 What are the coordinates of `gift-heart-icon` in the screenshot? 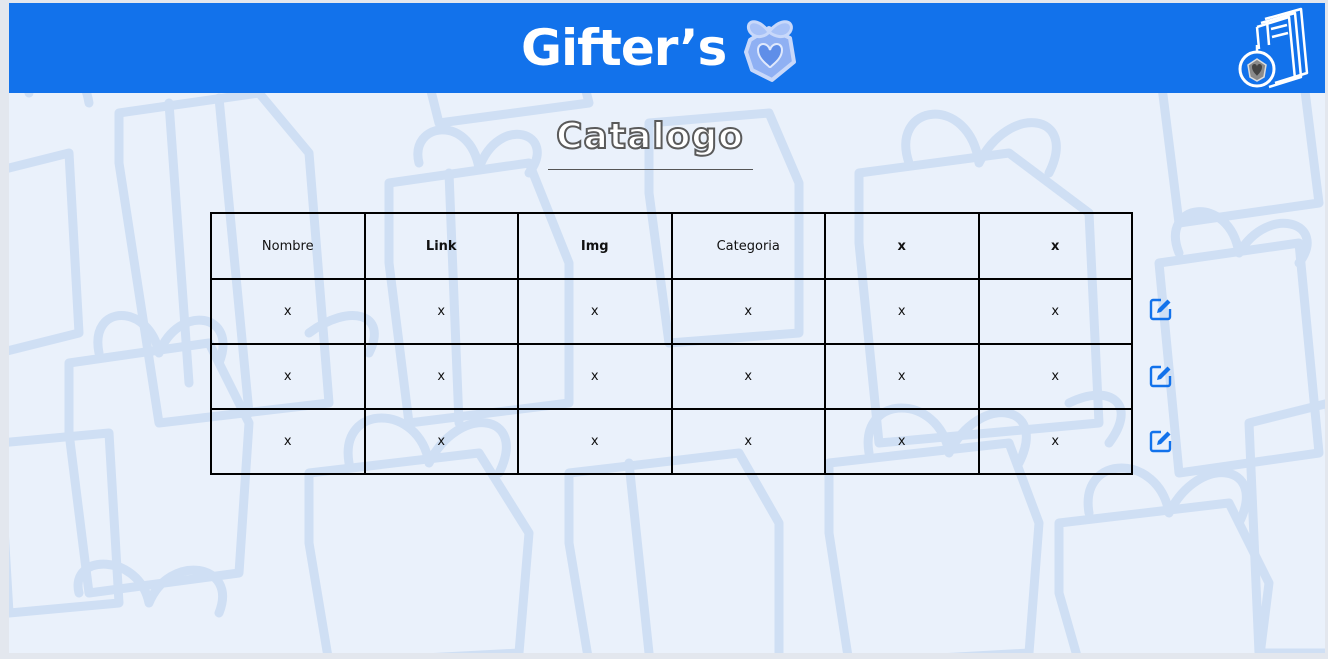 It's located at (770, 51).